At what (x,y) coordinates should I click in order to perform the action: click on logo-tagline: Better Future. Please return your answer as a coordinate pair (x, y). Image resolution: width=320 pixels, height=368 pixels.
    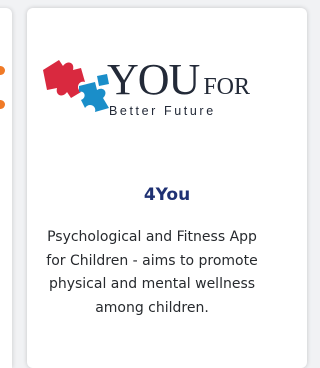
    Looking at the image, I should click on (162, 111).